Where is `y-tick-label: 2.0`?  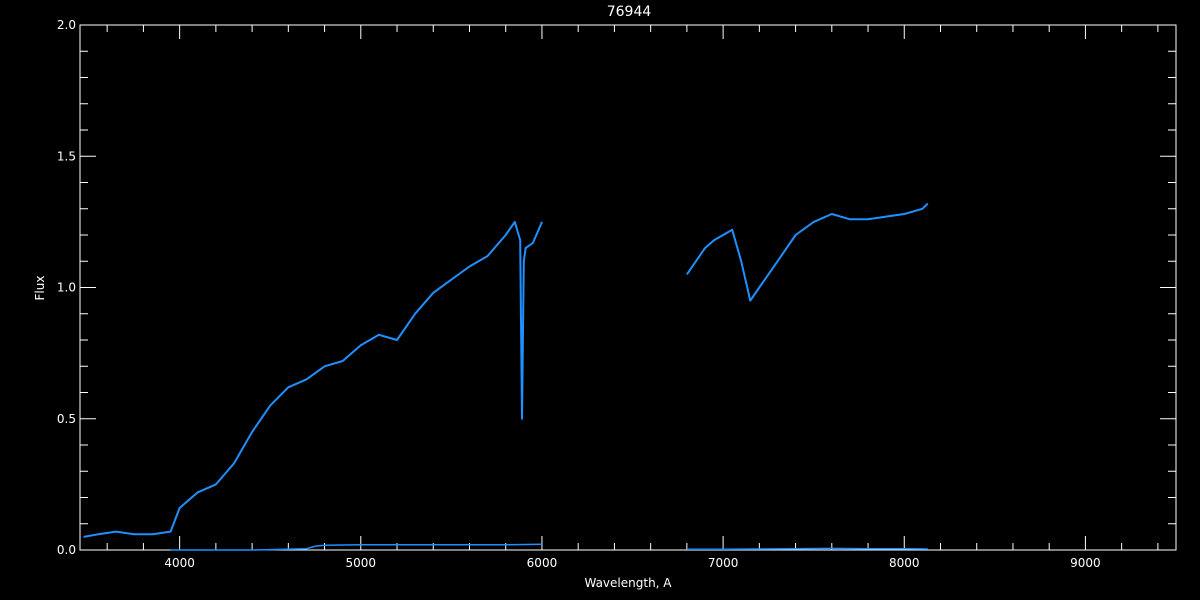
y-tick-label: 2.0 is located at coordinates (66, 25).